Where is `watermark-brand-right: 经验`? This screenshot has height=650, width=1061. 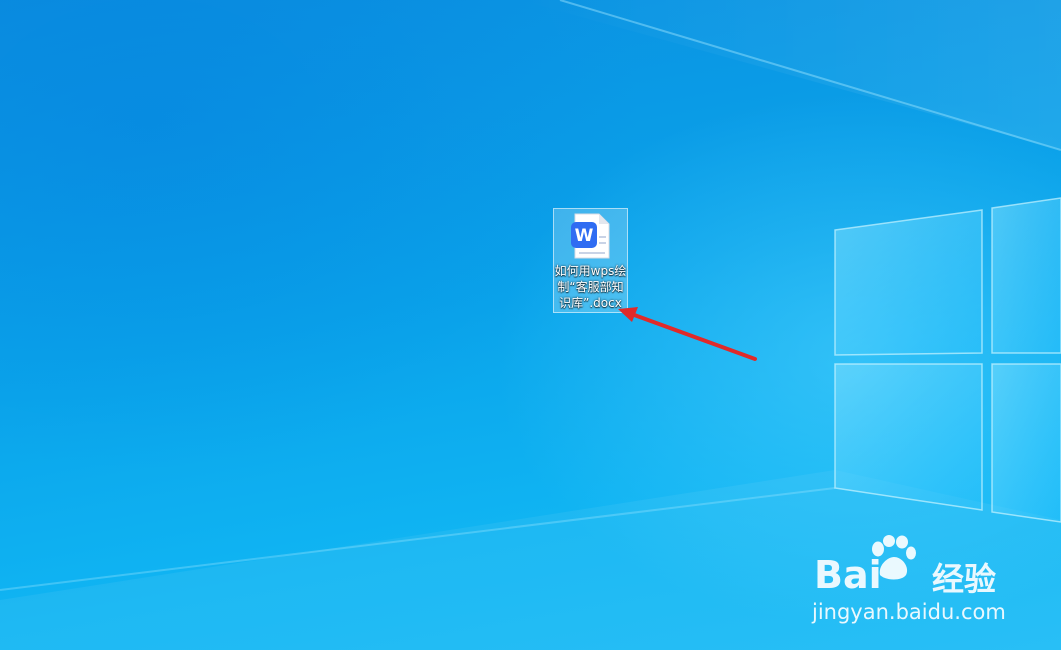
watermark-brand-right: 经验 is located at coordinates (964, 579).